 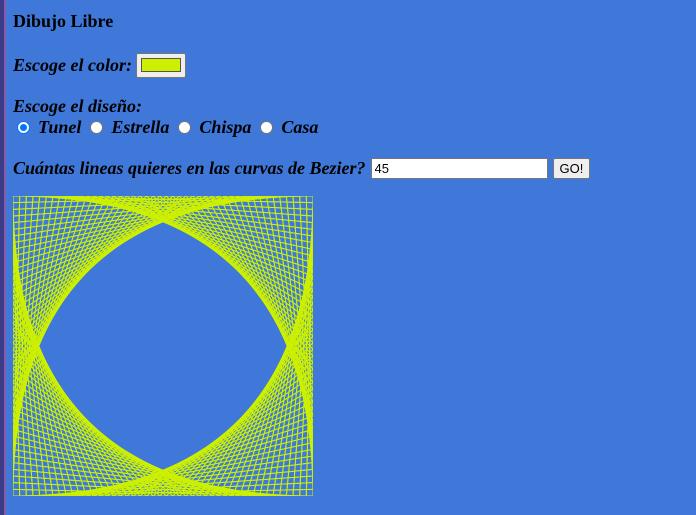 I want to click on color-picker-button, so click(x=160, y=65).